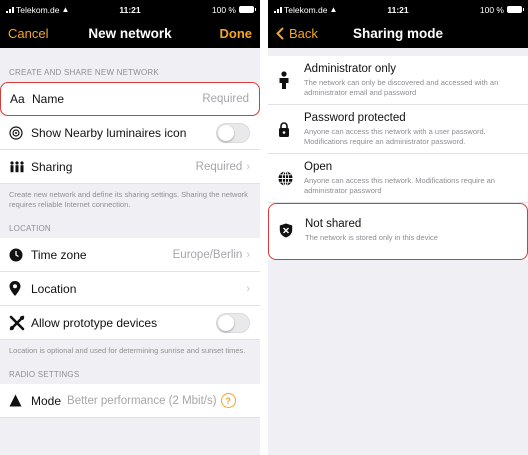 This screenshot has width=528, height=455. Describe the element at coordinates (94, 322) in the screenshot. I see `prototype-label: Allow prototype devices` at that location.